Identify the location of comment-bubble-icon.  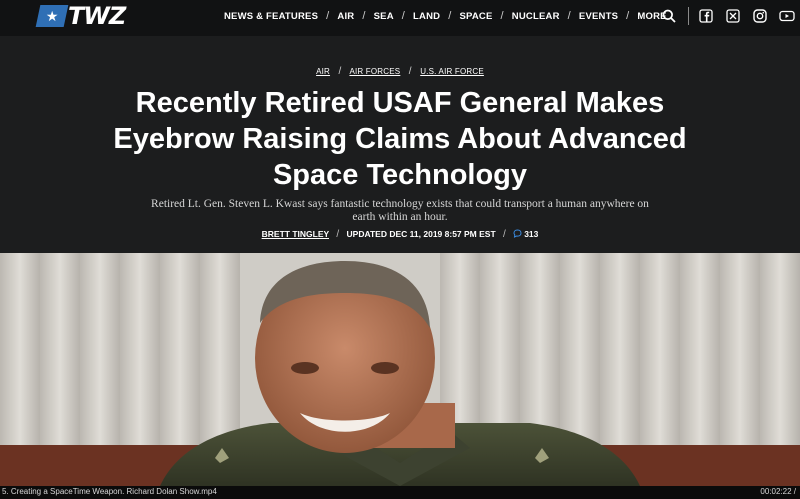
(517, 234).